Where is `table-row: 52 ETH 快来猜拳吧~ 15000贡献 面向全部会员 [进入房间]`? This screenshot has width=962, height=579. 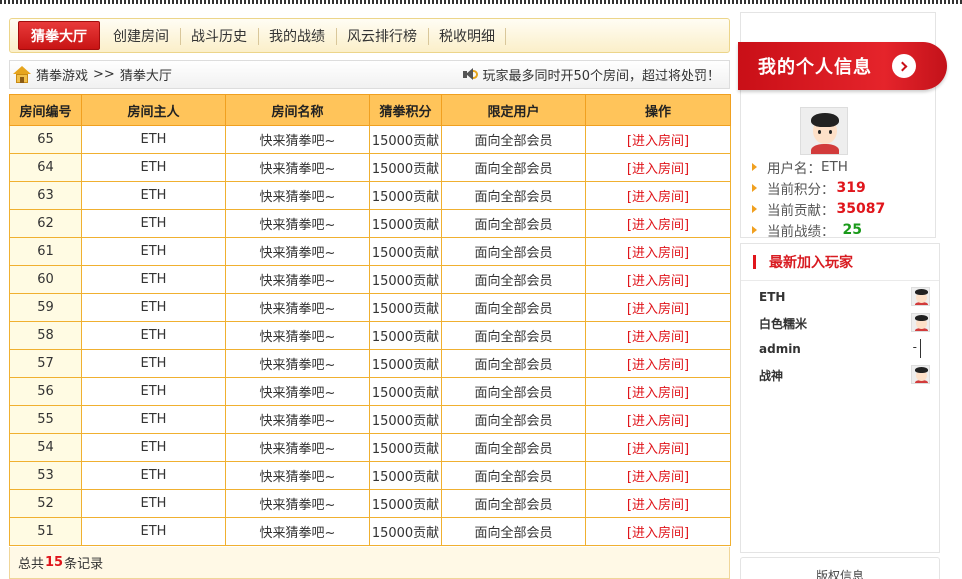 table-row: 52 ETH 快来猜拳吧~ 15000贡献 面向全部会员 [进入房间] is located at coordinates (370, 503).